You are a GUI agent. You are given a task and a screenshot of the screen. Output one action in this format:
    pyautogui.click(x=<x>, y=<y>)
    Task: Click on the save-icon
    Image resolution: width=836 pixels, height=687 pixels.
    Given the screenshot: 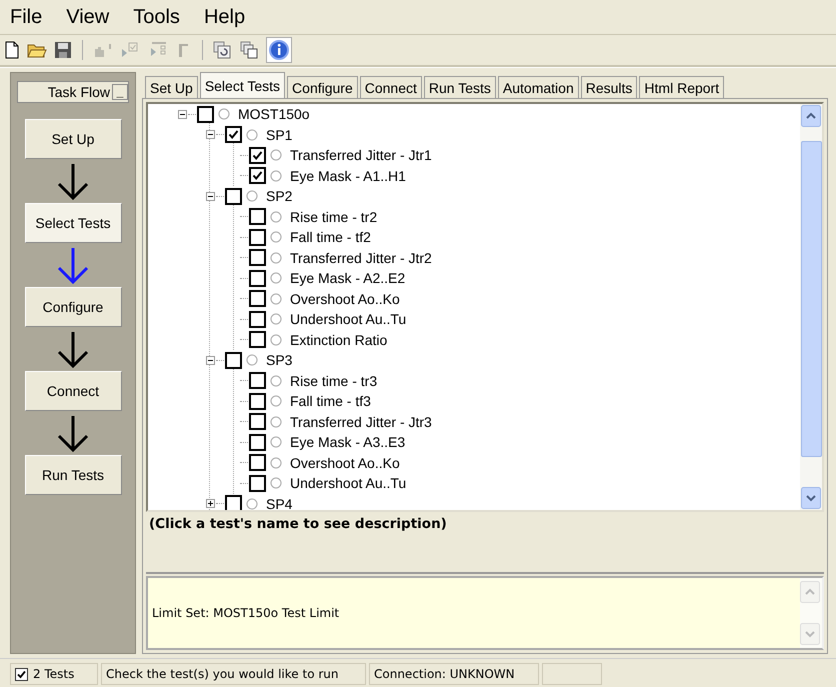 What is the action you would take?
    pyautogui.click(x=63, y=50)
    